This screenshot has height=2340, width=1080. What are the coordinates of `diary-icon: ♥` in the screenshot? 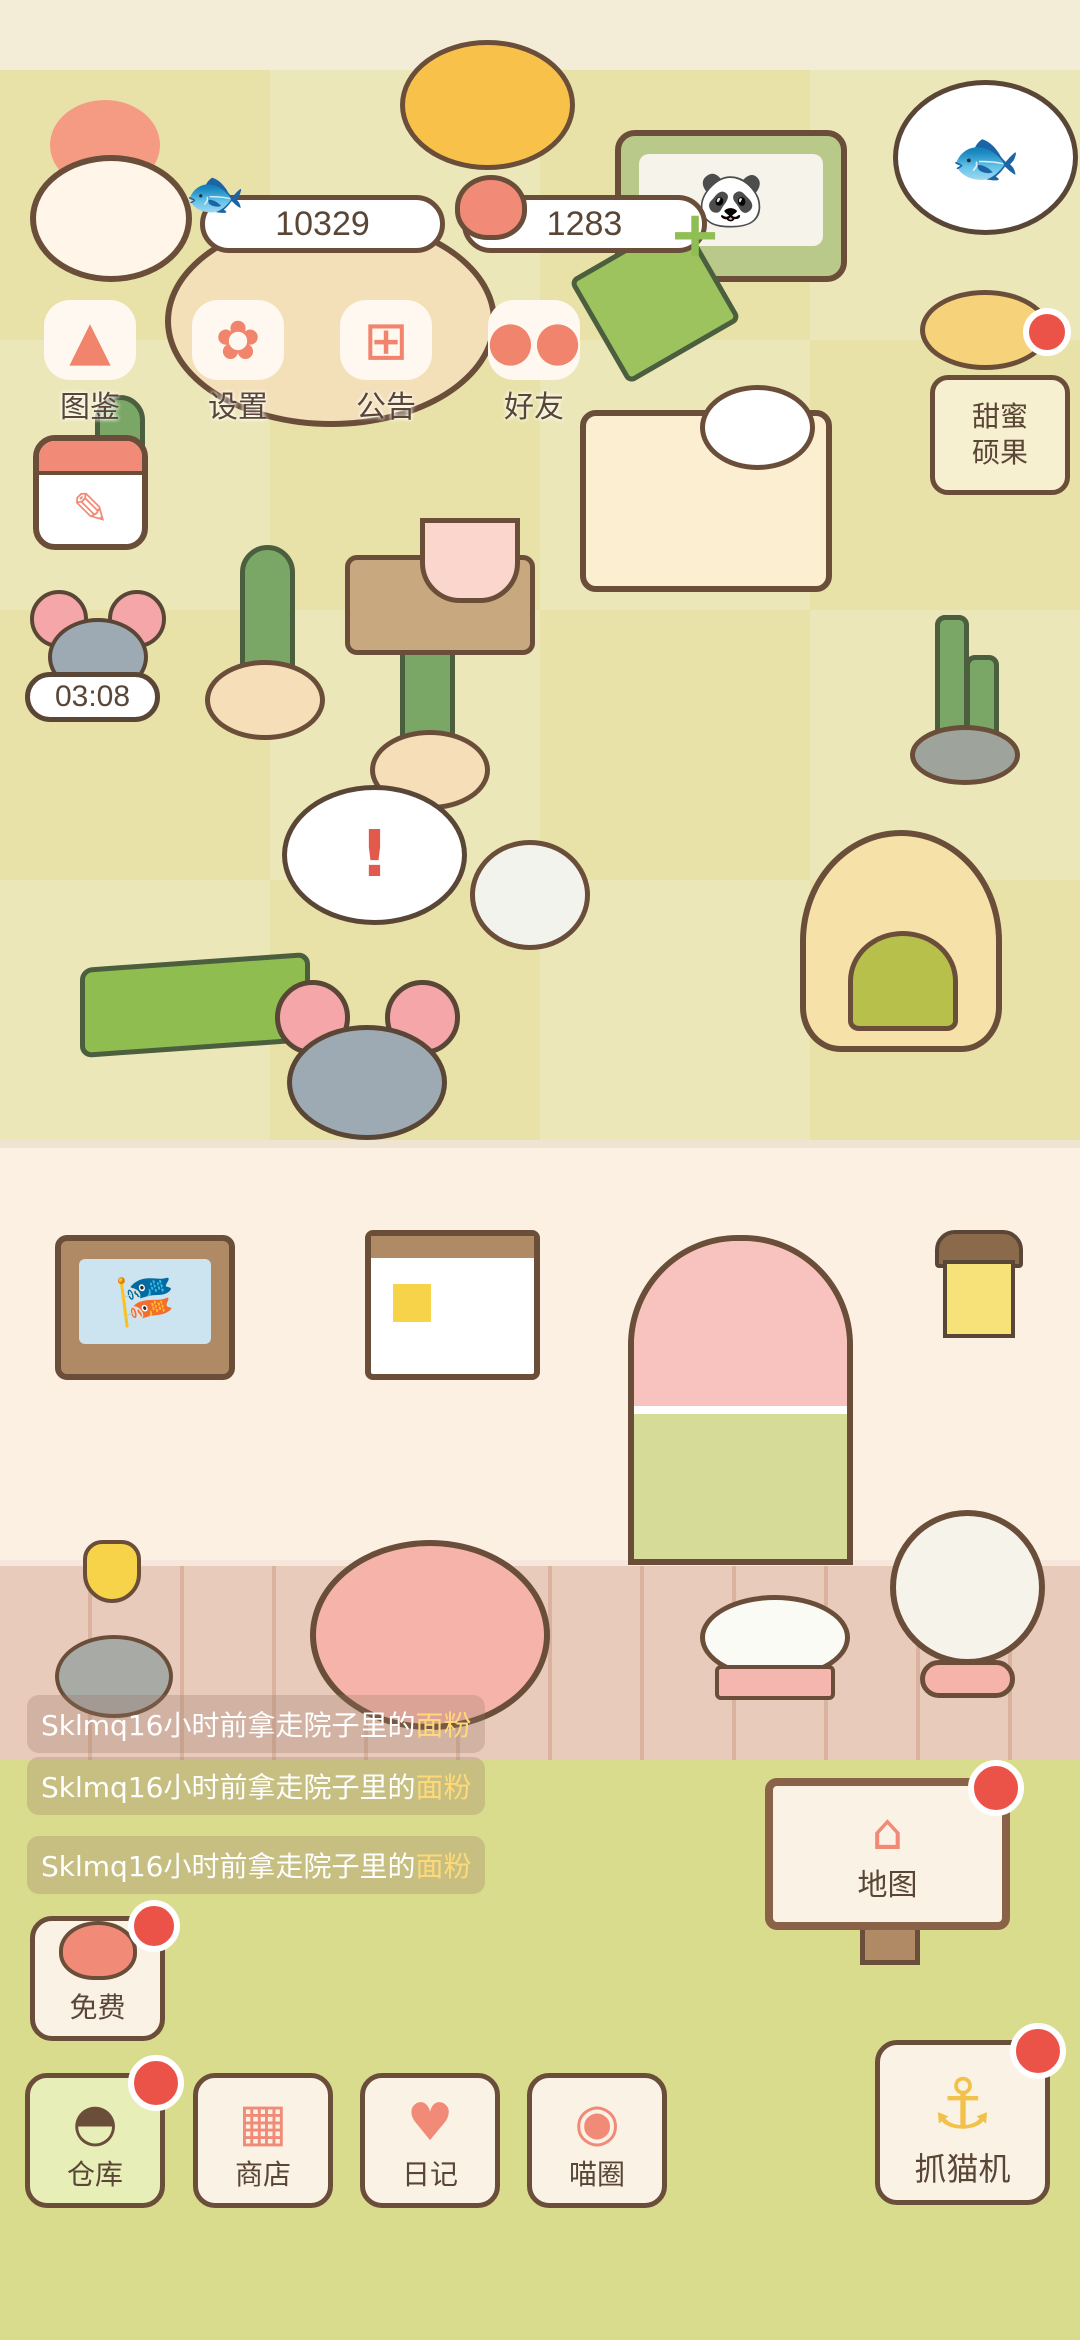 It's located at (430, 2123).